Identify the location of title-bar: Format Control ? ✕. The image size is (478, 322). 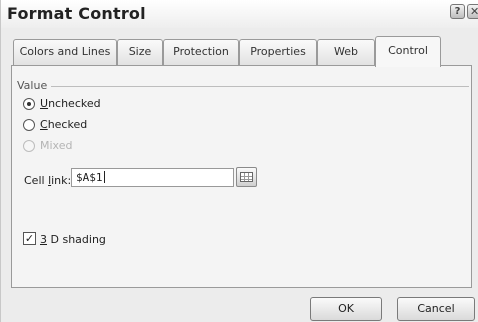
(239, 14).